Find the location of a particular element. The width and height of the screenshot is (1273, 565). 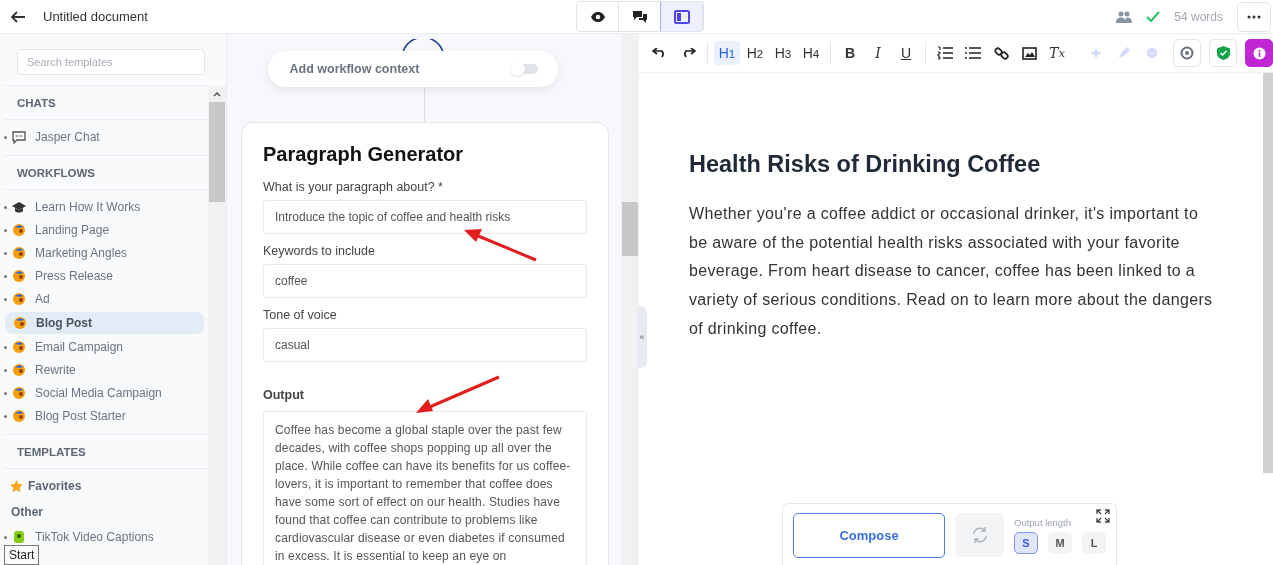

italic-button: I is located at coordinates (878, 53).